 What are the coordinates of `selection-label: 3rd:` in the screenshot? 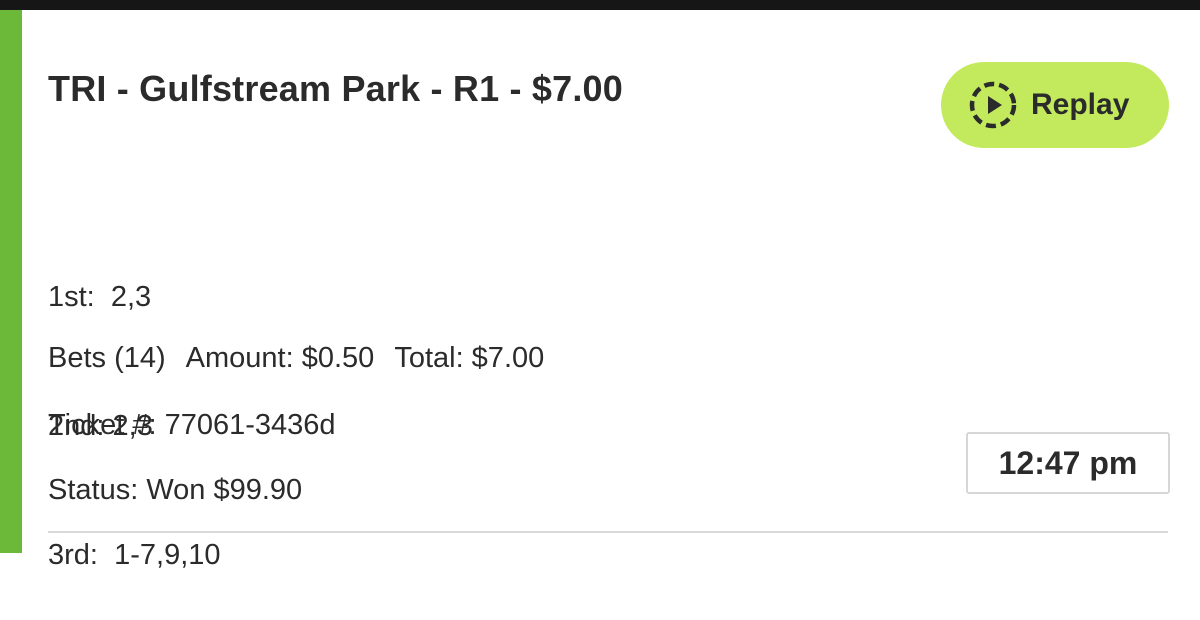 It's located at (73, 555).